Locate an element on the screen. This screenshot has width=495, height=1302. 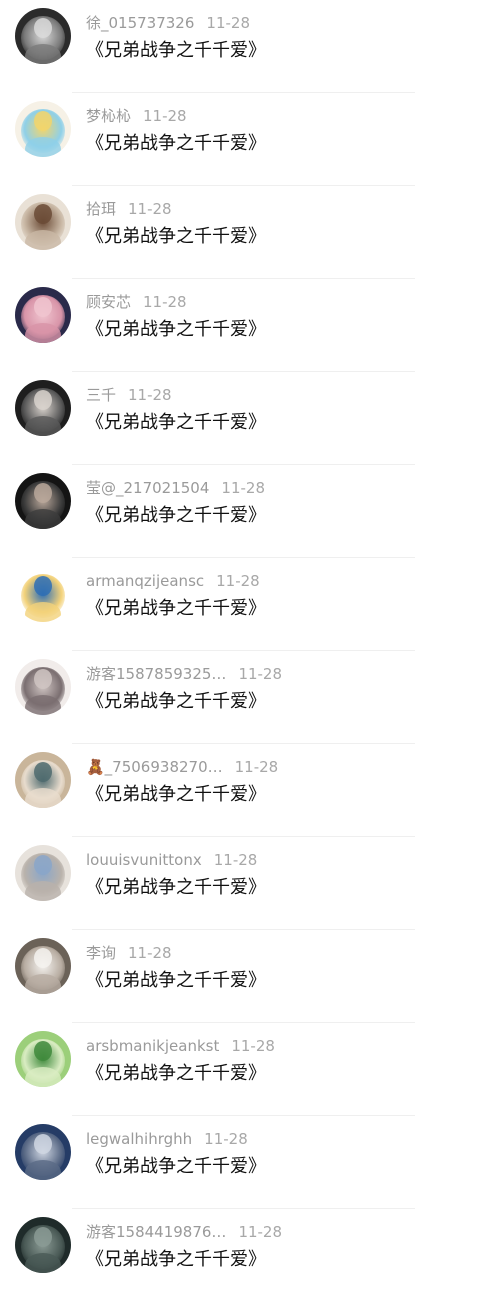
username: legwalhihrghh is located at coordinates (139, 1139).